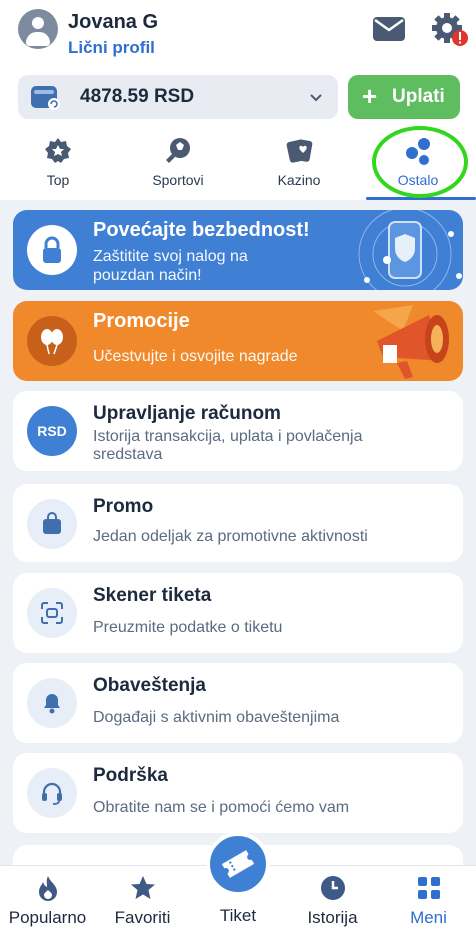 This screenshot has height=932, width=476. What do you see at coordinates (450, 30) in the screenshot?
I see `gear-icon` at bounding box center [450, 30].